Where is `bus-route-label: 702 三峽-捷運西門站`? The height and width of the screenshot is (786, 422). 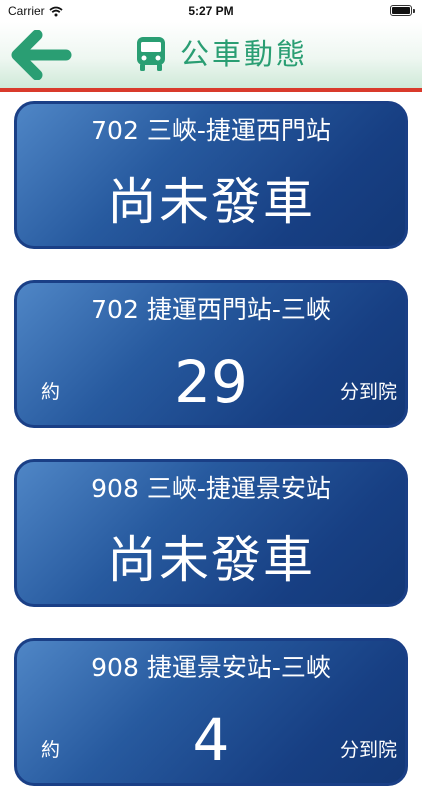 bus-route-label: 702 三峽-捷運西門站 is located at coordinates (211, 130).